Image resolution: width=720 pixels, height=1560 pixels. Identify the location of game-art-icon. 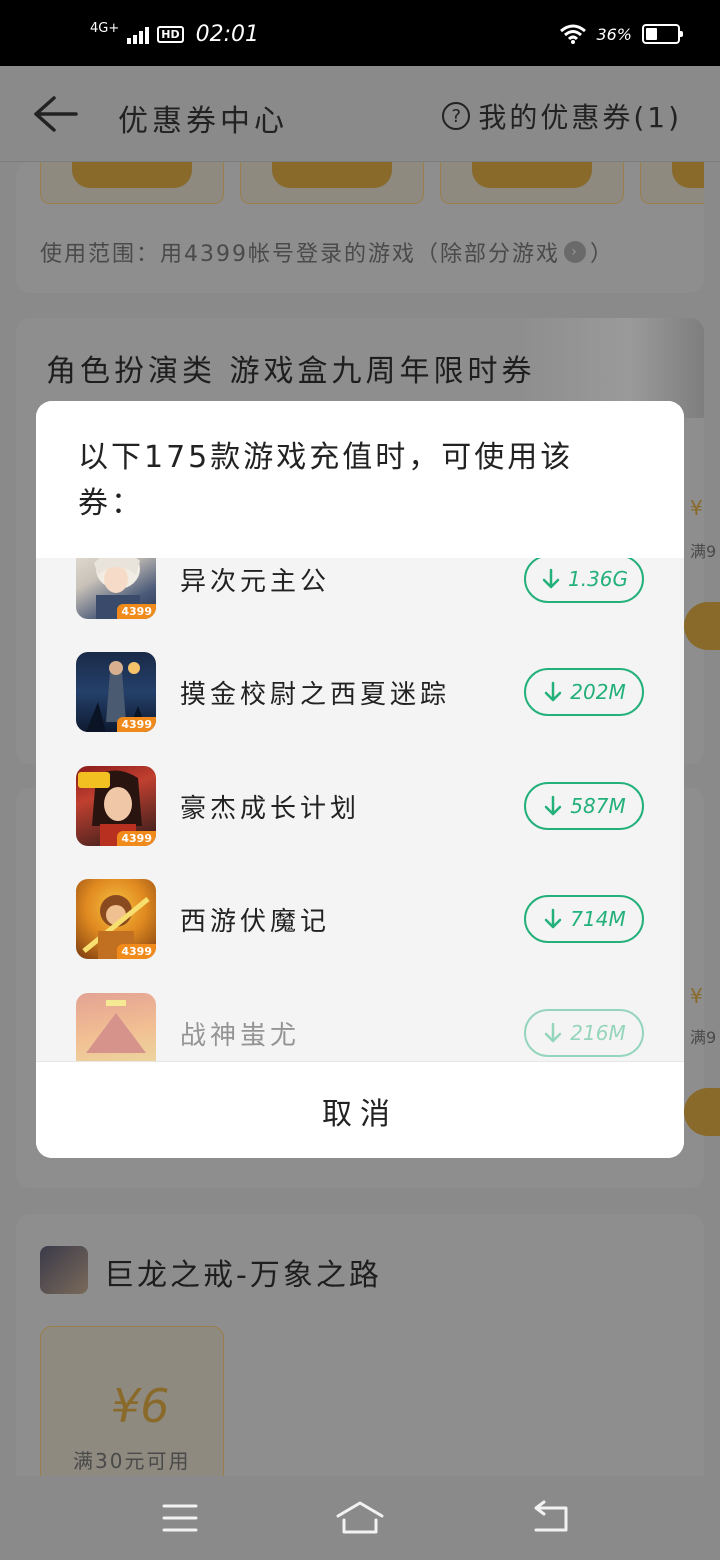
(116, 1026).